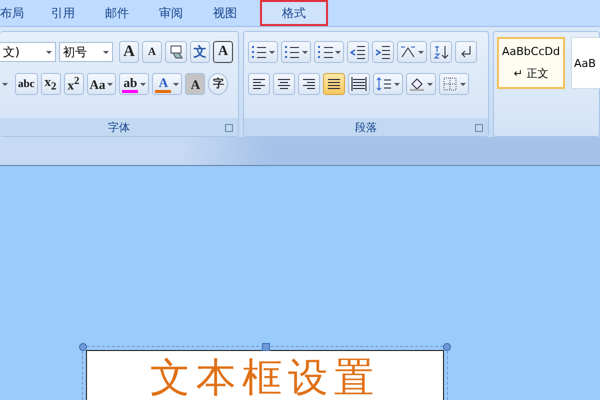 The width and height of the screenshot is (600, 400). Describe the element at coordinates (152, 52) in the screenshot. I see `shrink-font-button: A` at that location.